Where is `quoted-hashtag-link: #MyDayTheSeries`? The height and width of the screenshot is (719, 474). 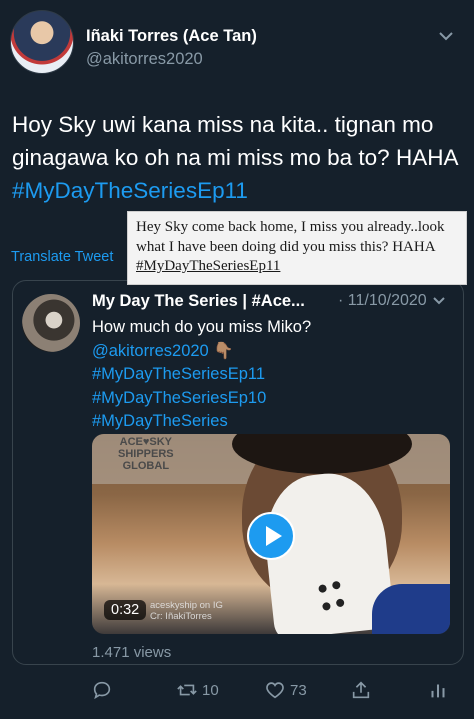
quoted-hashtag-link: #MyDayTheSeries is located at coordinates (201, 422).